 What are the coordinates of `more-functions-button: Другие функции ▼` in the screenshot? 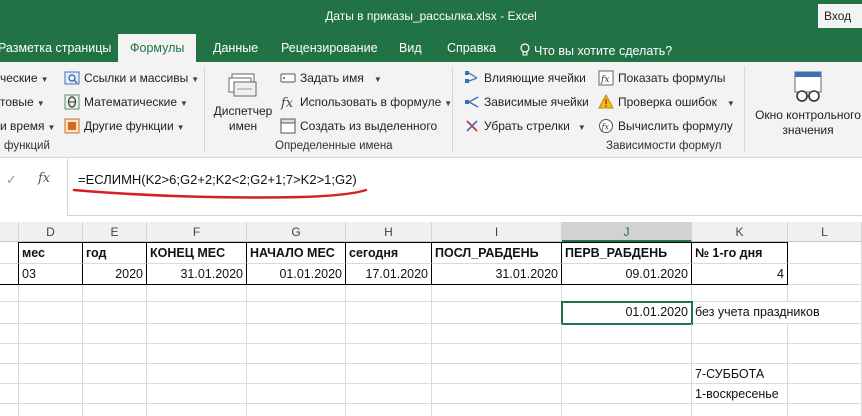 It's located at (124, 126).